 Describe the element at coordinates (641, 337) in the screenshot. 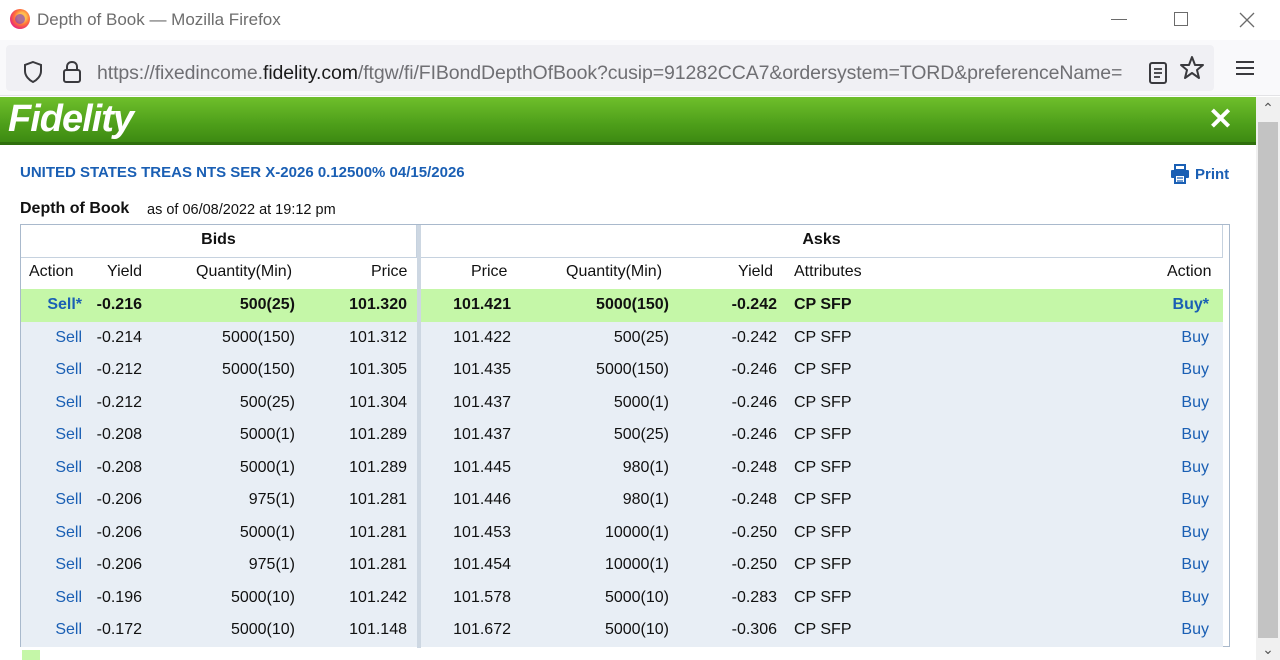

I see `ask-quantity: 500(25)` at that location.